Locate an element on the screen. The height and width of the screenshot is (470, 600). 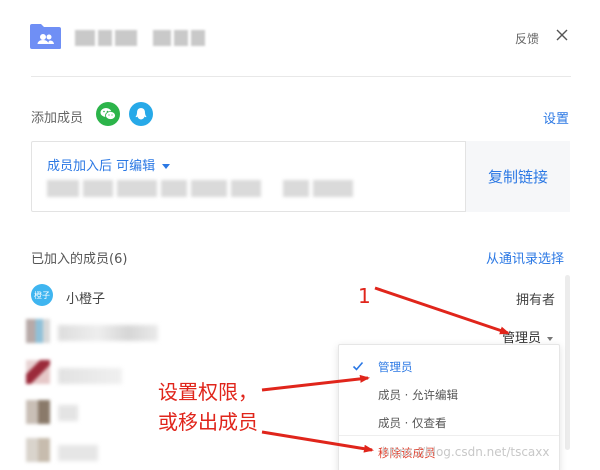
avatar: 橙子 is located at coordinates (42, 295).